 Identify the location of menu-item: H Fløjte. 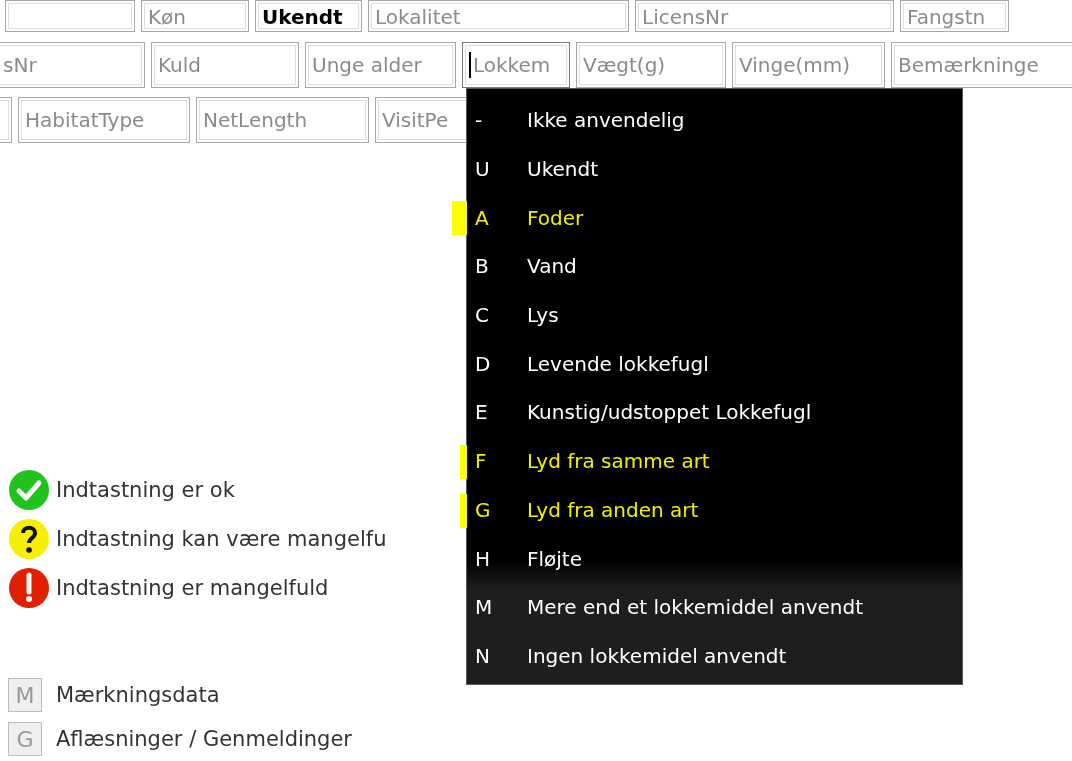
(714, 558).